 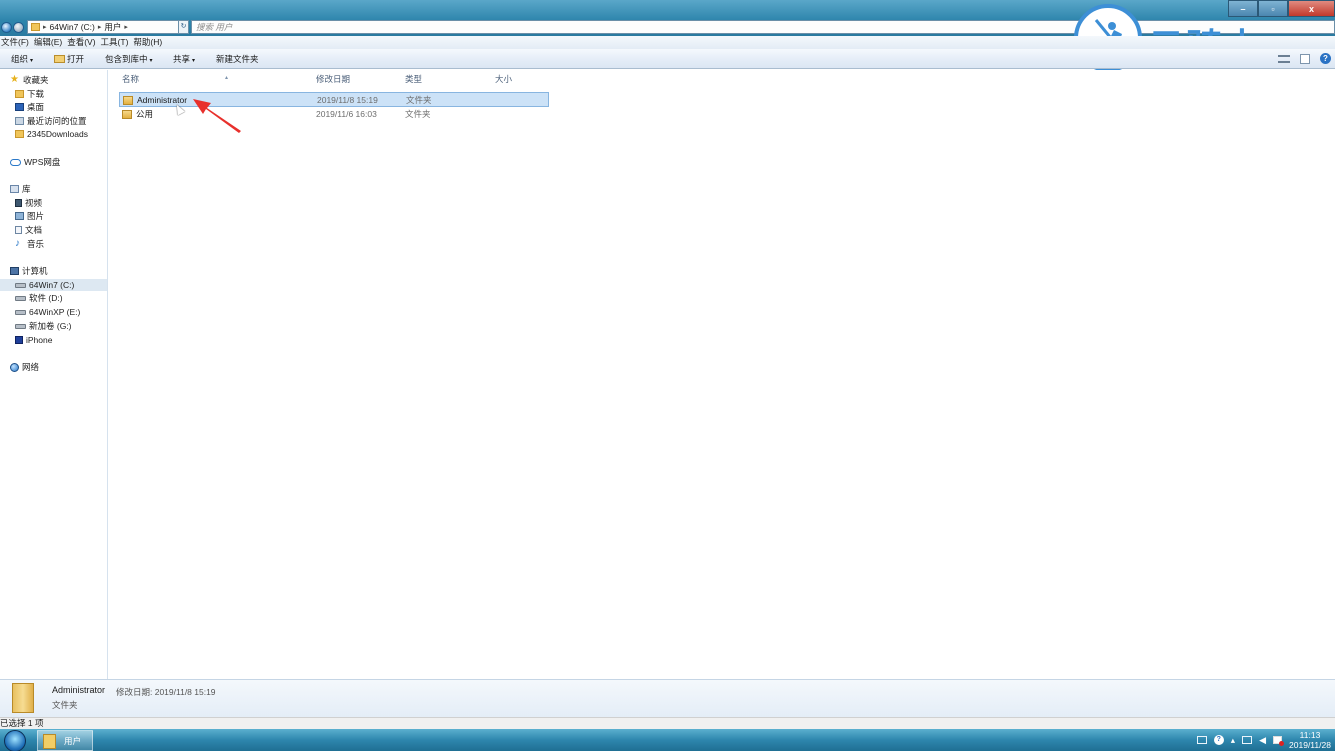 What do you see at coordinates (81, 42) in the screenshot?
I see `menu-view: 查看(V)` at bounding box center [81, 42].